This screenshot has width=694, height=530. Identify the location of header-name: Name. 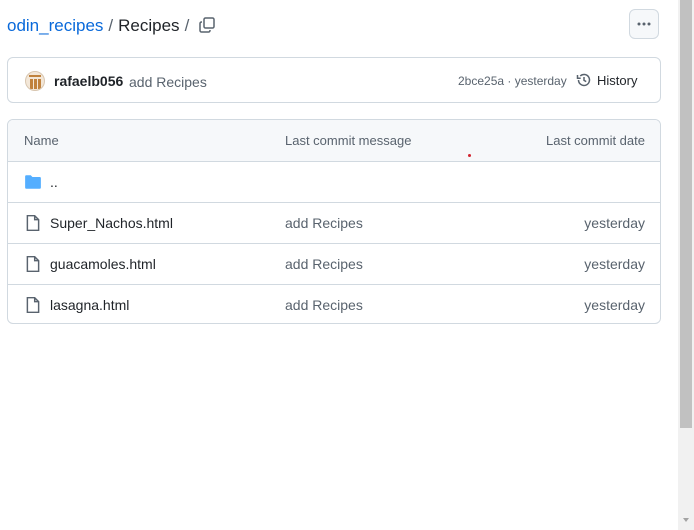
(41, 140).